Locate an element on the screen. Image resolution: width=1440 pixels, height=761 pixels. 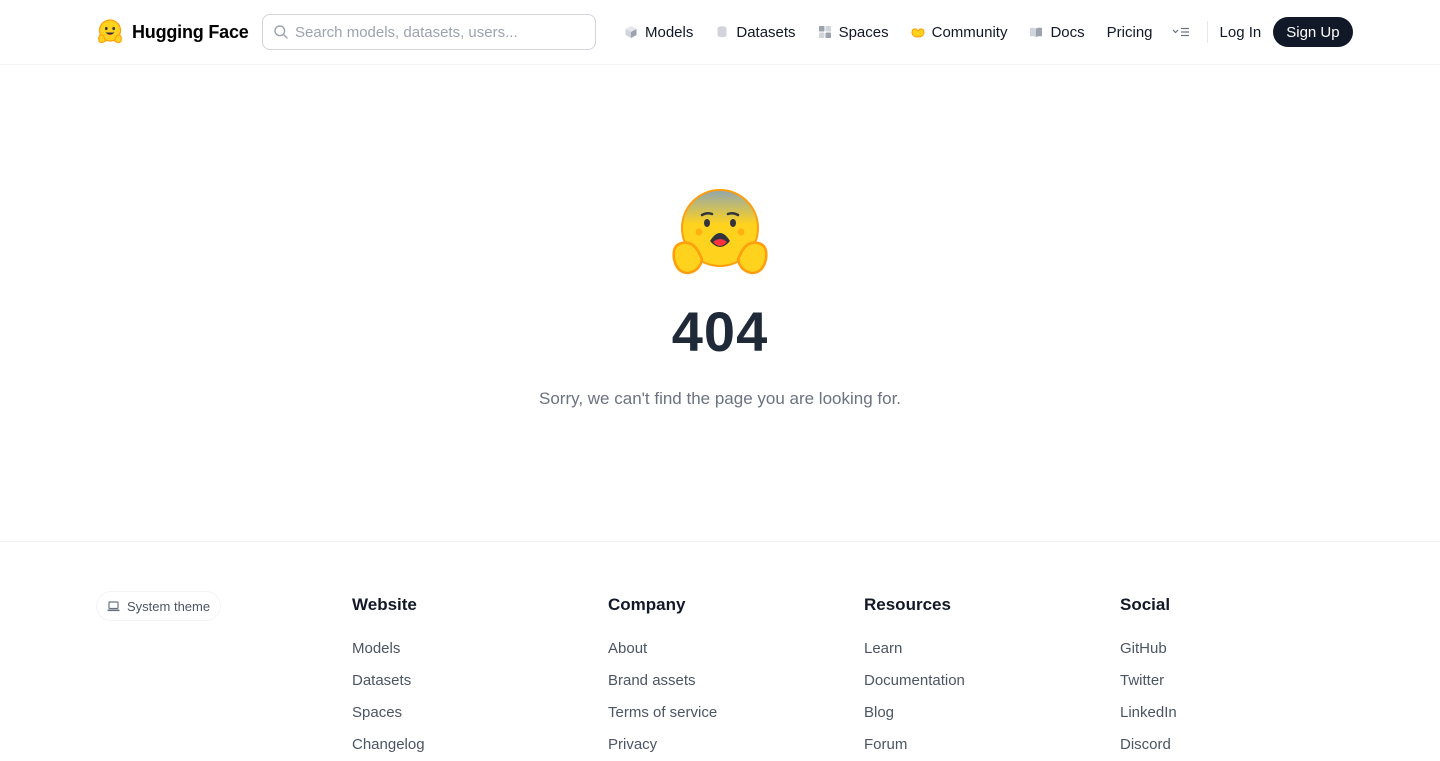
footer-link-changelog: Changelog is located at coordinates (388, 748).